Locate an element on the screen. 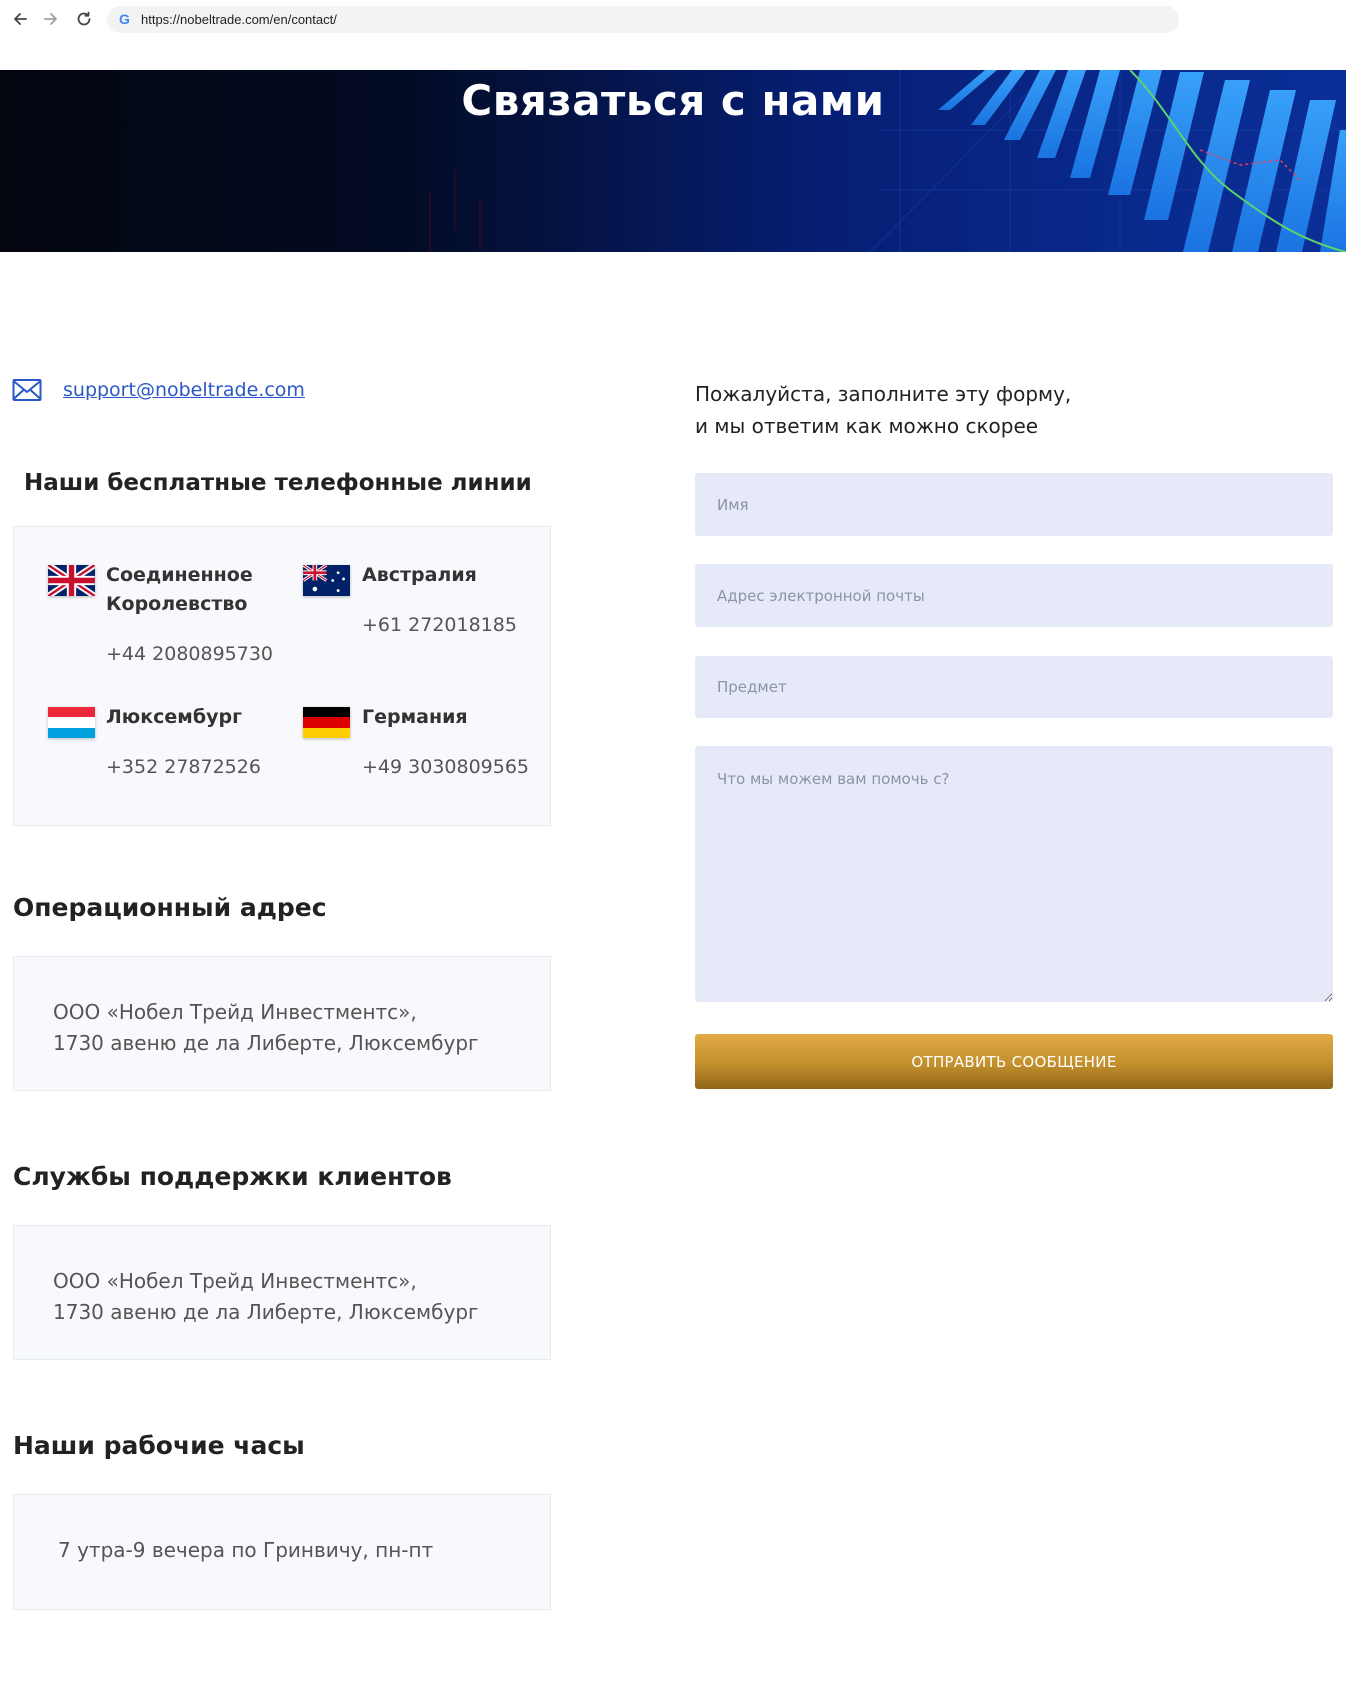 This screenshot has width=1346, height=1689. operational-address-line1: ООО «Нобел Трейд Инвестментс», is located at coordinates (235, 1012).